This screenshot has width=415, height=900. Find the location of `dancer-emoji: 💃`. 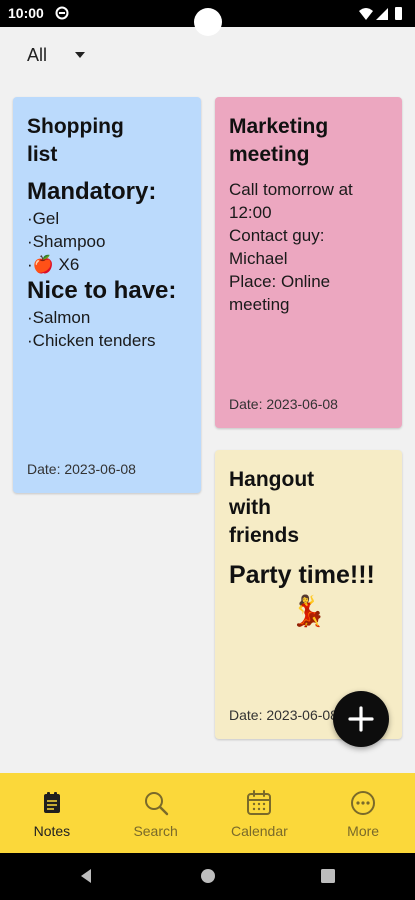

dancer-emoji: 💃 is located at coordinates (308, 611).